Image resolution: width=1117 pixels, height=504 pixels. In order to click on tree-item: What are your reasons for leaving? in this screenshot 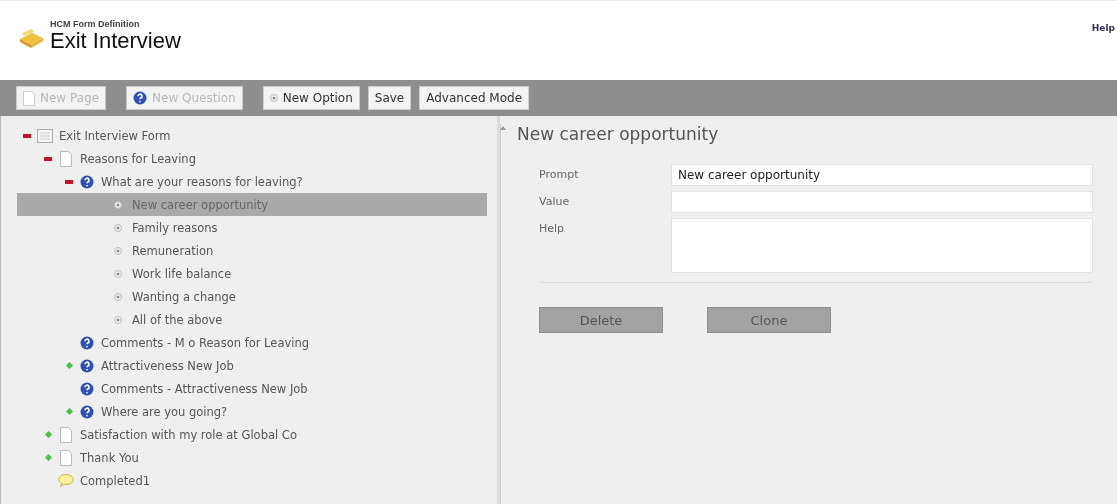, I will do `click(252, 181)`.